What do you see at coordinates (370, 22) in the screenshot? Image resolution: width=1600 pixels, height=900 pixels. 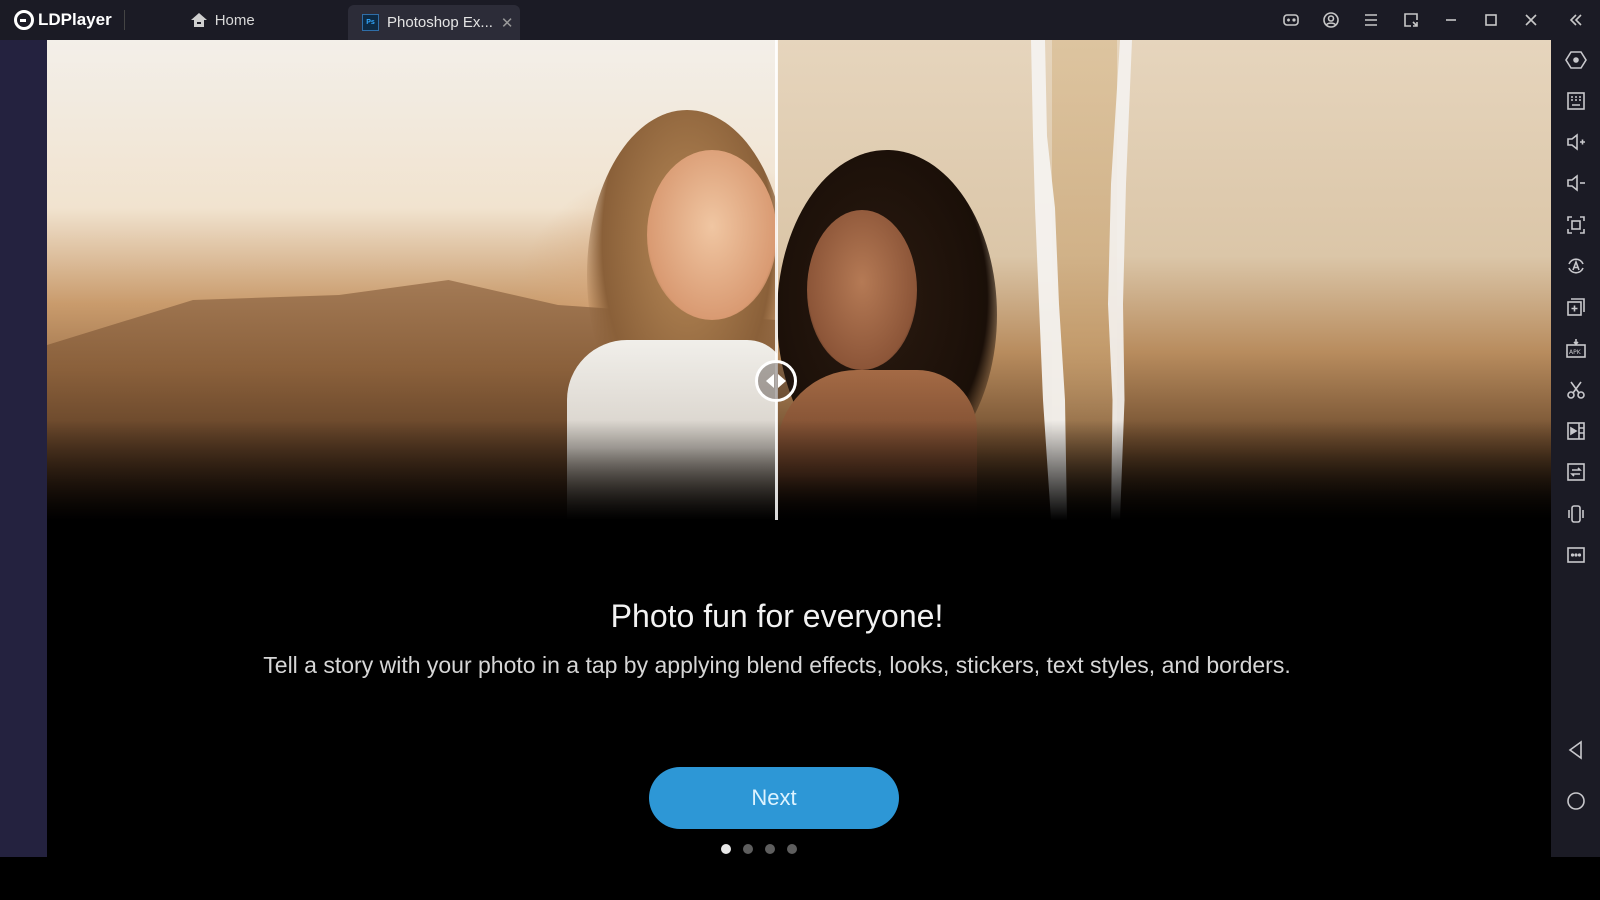 I see `photoshop-express-icon: Ps` at bounding box center [370, 22].